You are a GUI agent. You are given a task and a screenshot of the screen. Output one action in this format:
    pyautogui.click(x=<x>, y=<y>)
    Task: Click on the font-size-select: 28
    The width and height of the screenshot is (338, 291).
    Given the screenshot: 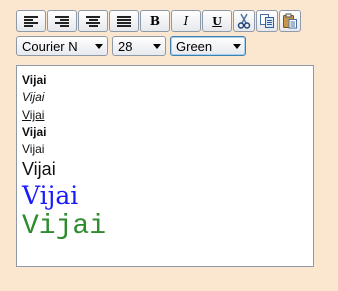 What is the action you would take?
    pyautogui.click(x=139, y=46)
    